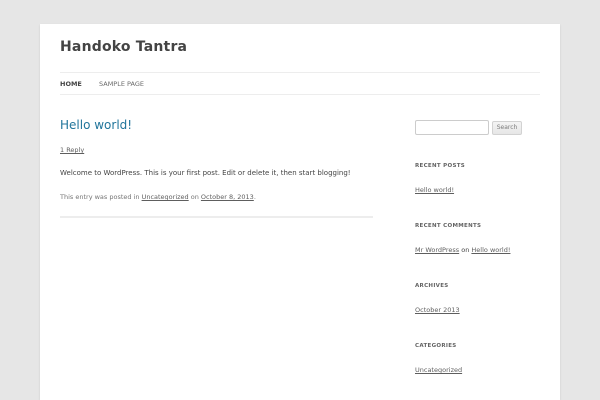  I want to click on search-button: Search, so click(507, 128).